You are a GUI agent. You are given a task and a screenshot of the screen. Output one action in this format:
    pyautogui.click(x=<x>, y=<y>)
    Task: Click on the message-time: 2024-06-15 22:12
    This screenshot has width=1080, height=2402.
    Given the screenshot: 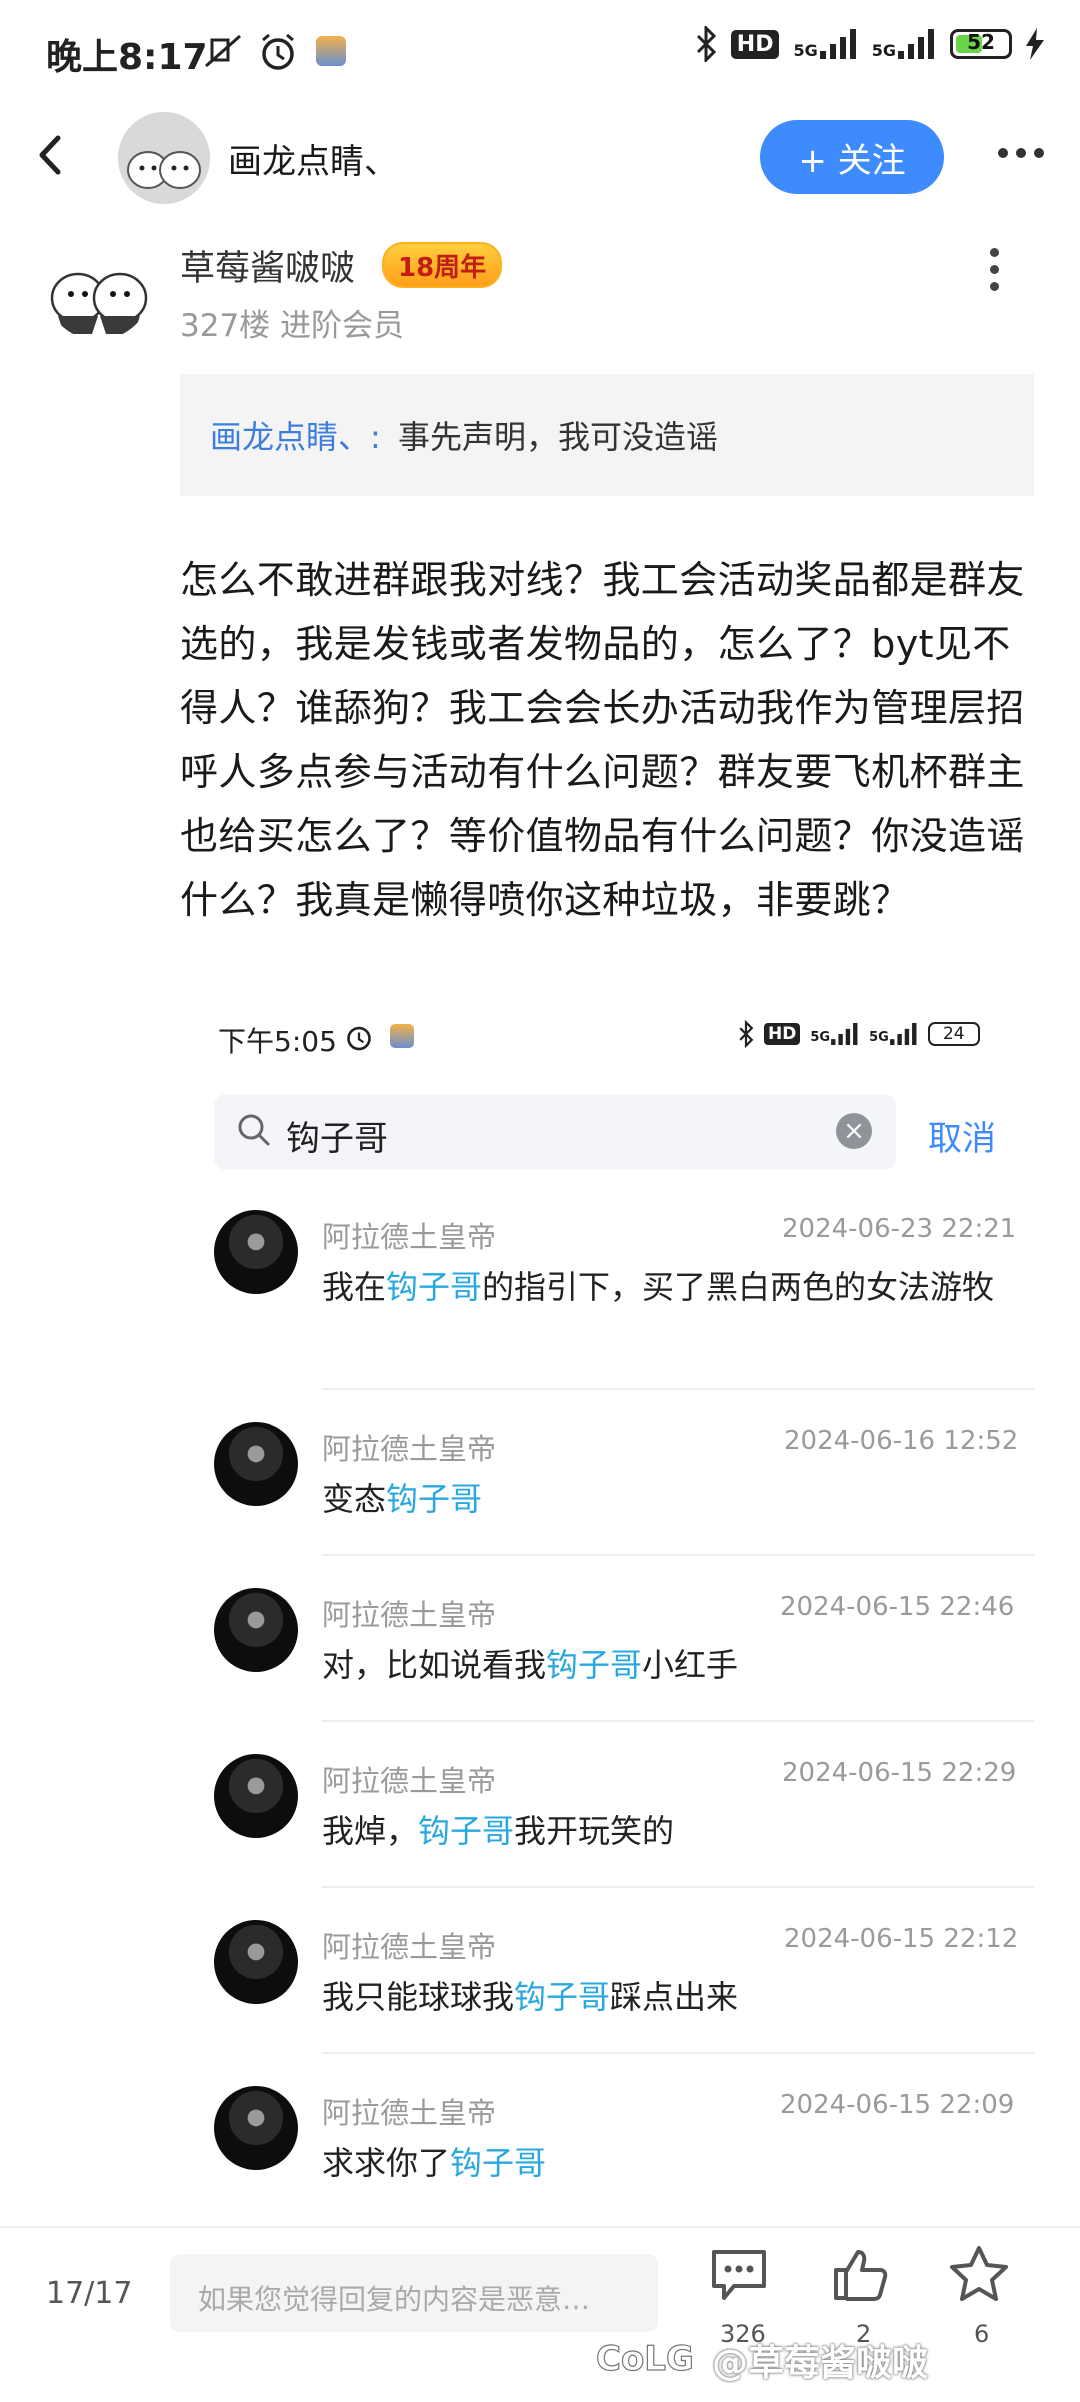 What is the action you would take?
    pyautogui.click(x=901, y=1939)
    